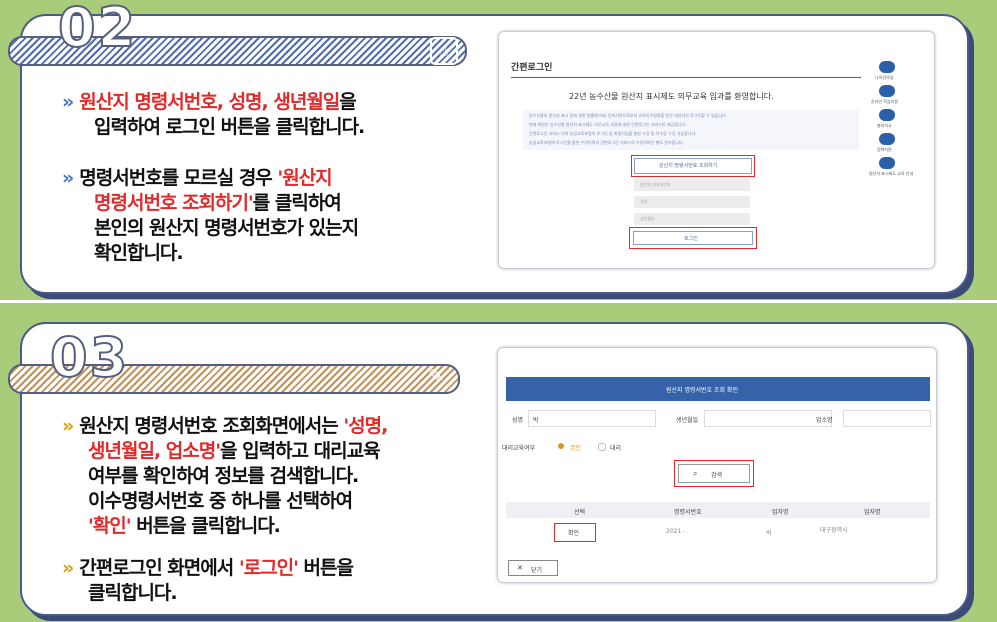 The width and height of the screenshot is (997, 622). What do you see at coordinates (887, 91) in the screenshot?
I see `study-support-icon` at bounding box center [887, 91].